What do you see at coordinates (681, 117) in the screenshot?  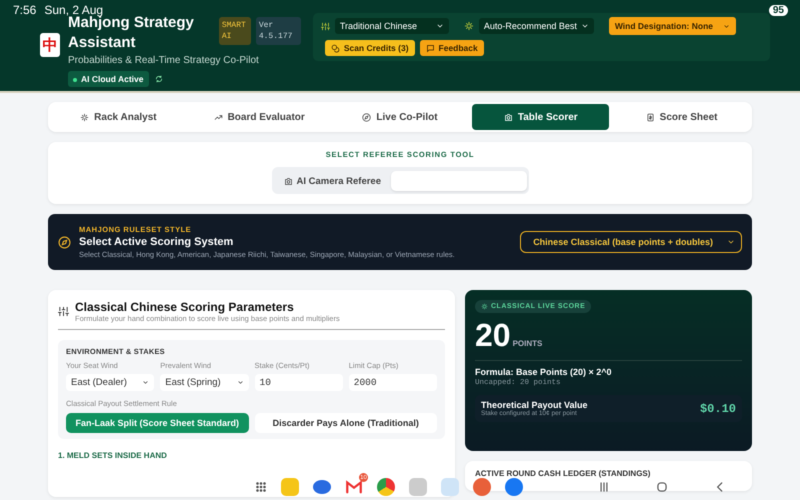 I see `tab: Score Sheet` at bounding box center [681, 117].